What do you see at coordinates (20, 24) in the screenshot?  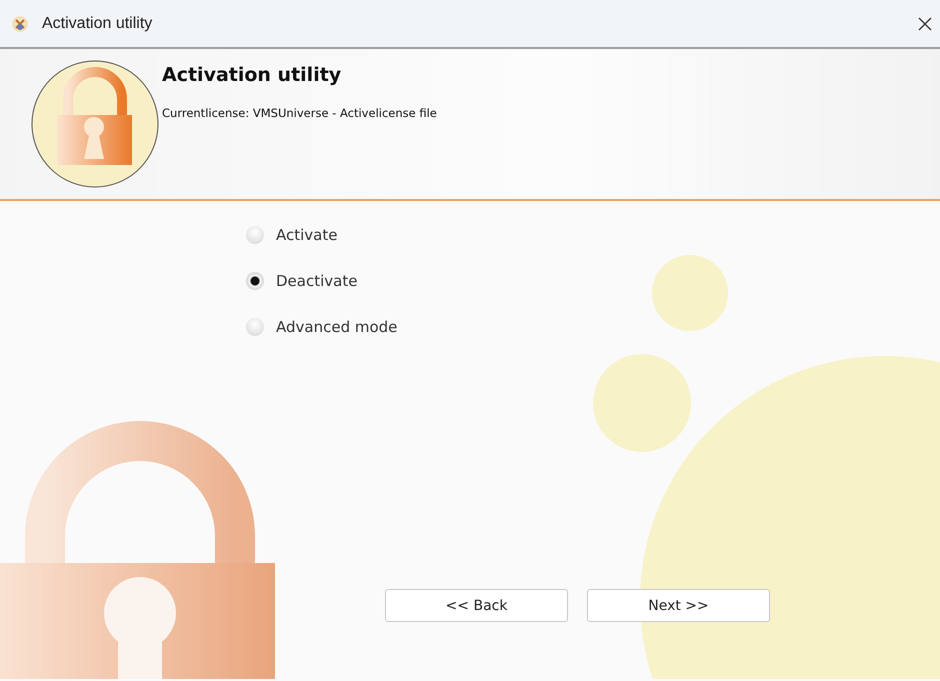 I see `app-icon` at bounding box center [20, 24].